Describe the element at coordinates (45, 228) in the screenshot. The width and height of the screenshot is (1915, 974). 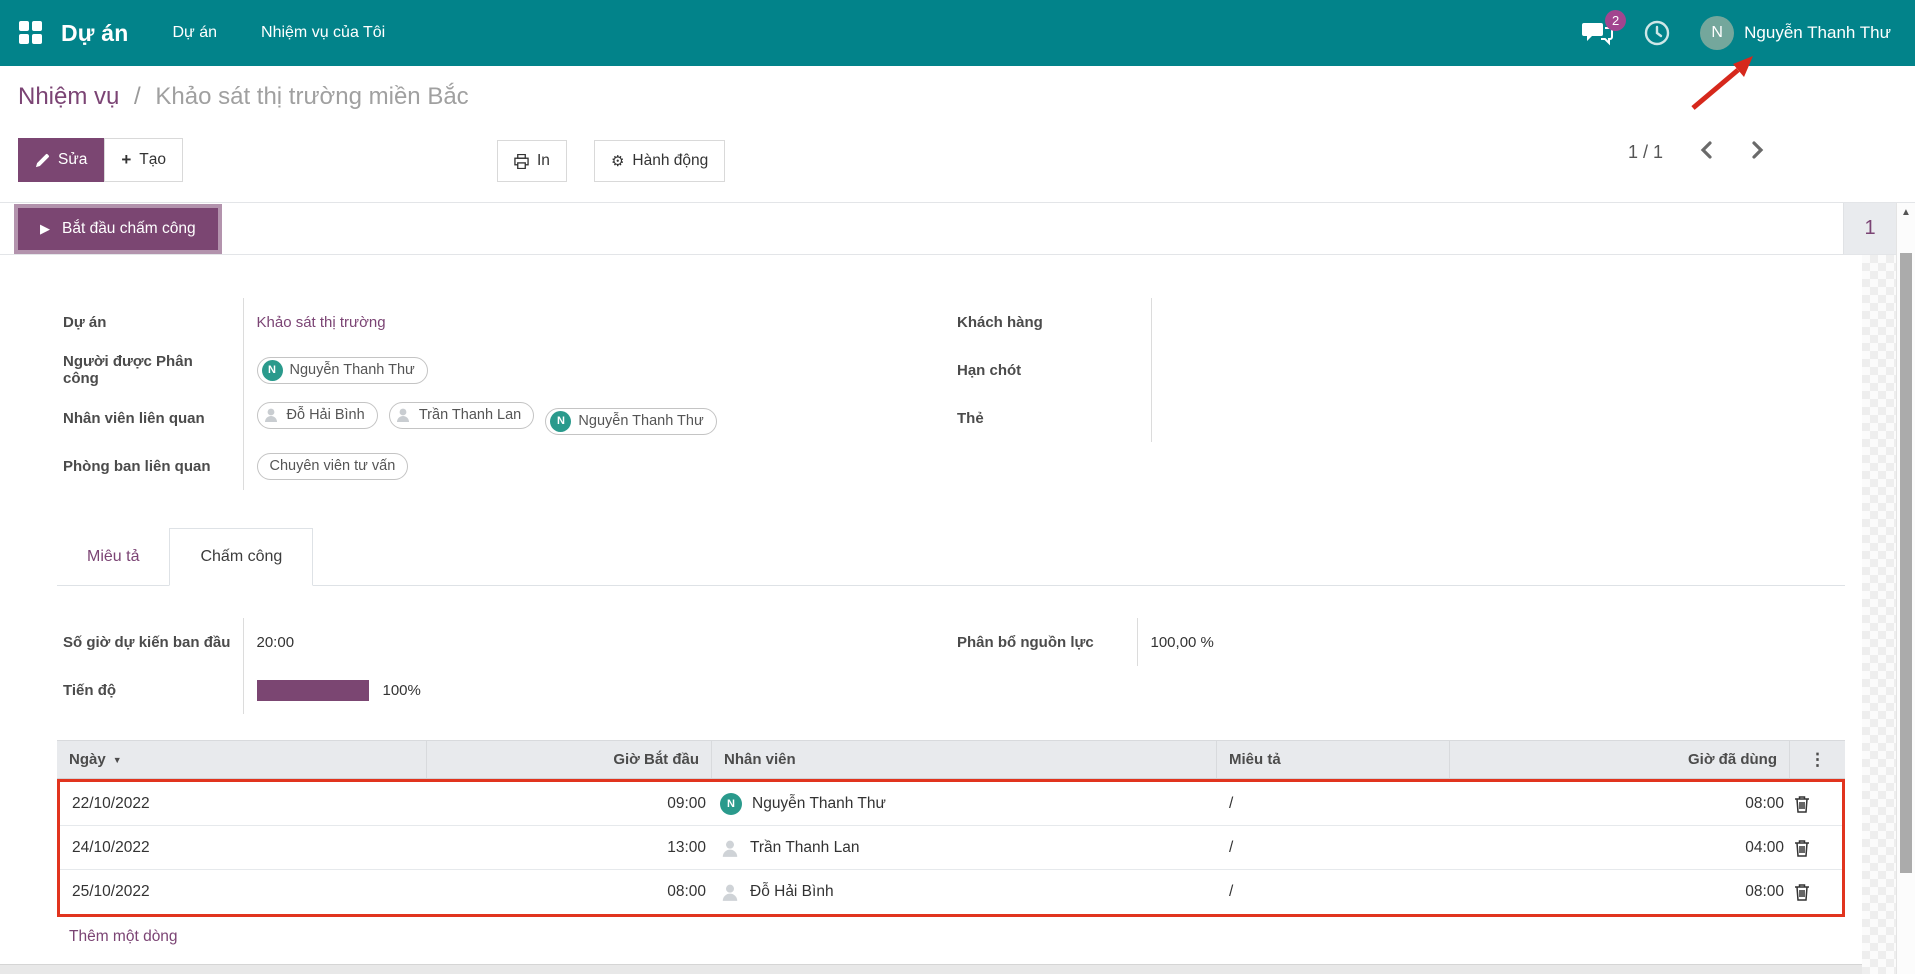
I see `play-icon: ▶` at that location.